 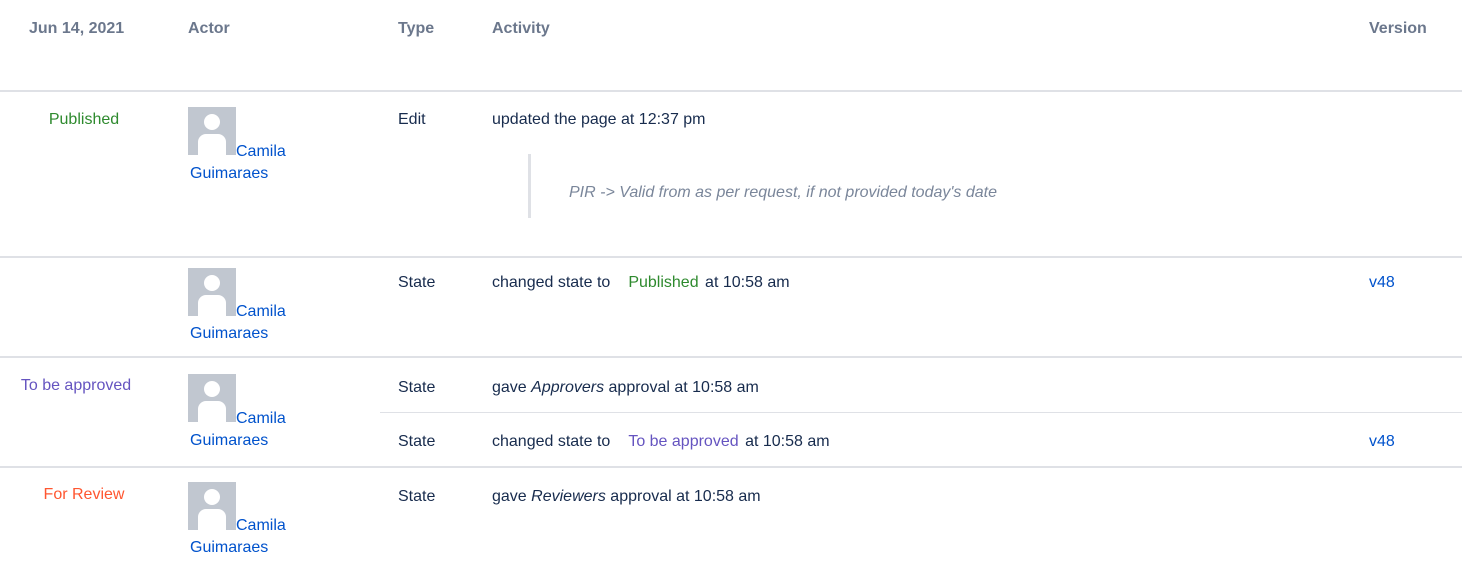 What do you see at coordinates (209, 28) in the screenshot?
I see `column-header-actor: Actor` at bounding box center [209, 28].